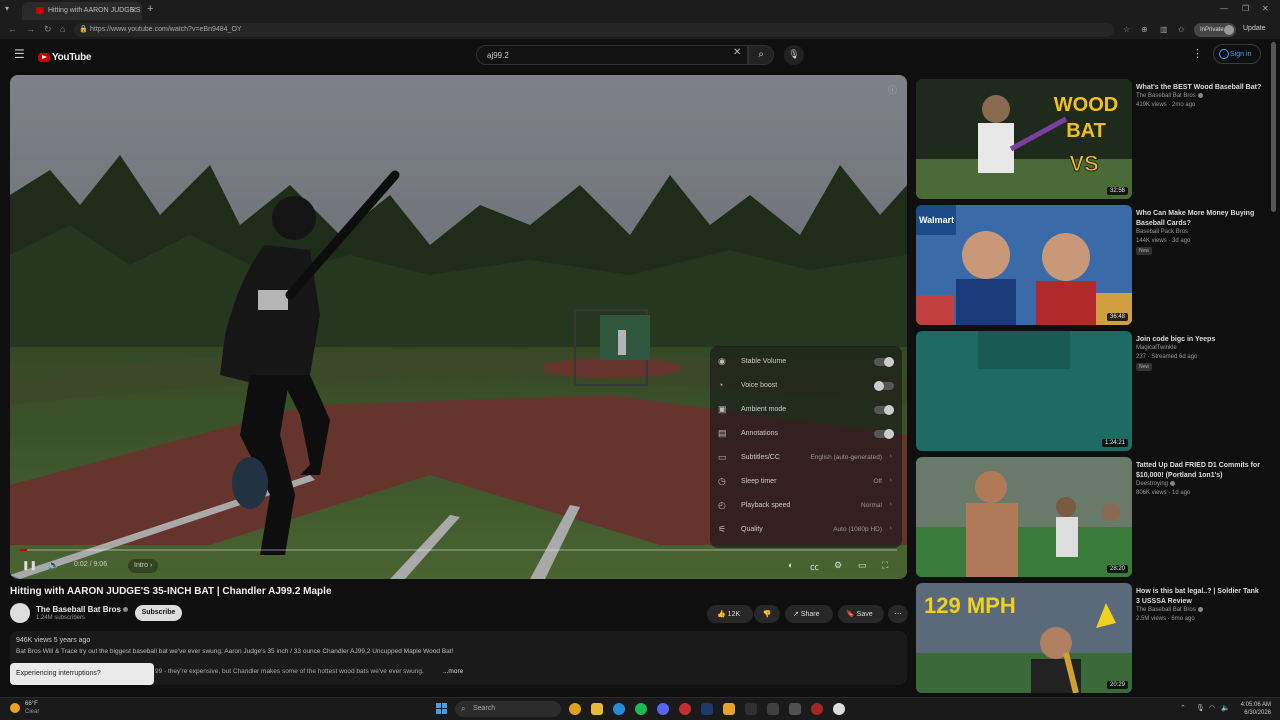  What do you see at coordinates (62, 29) in the screenshot?
I see `home-icon: ⌂` at bounding box center [62, 29].